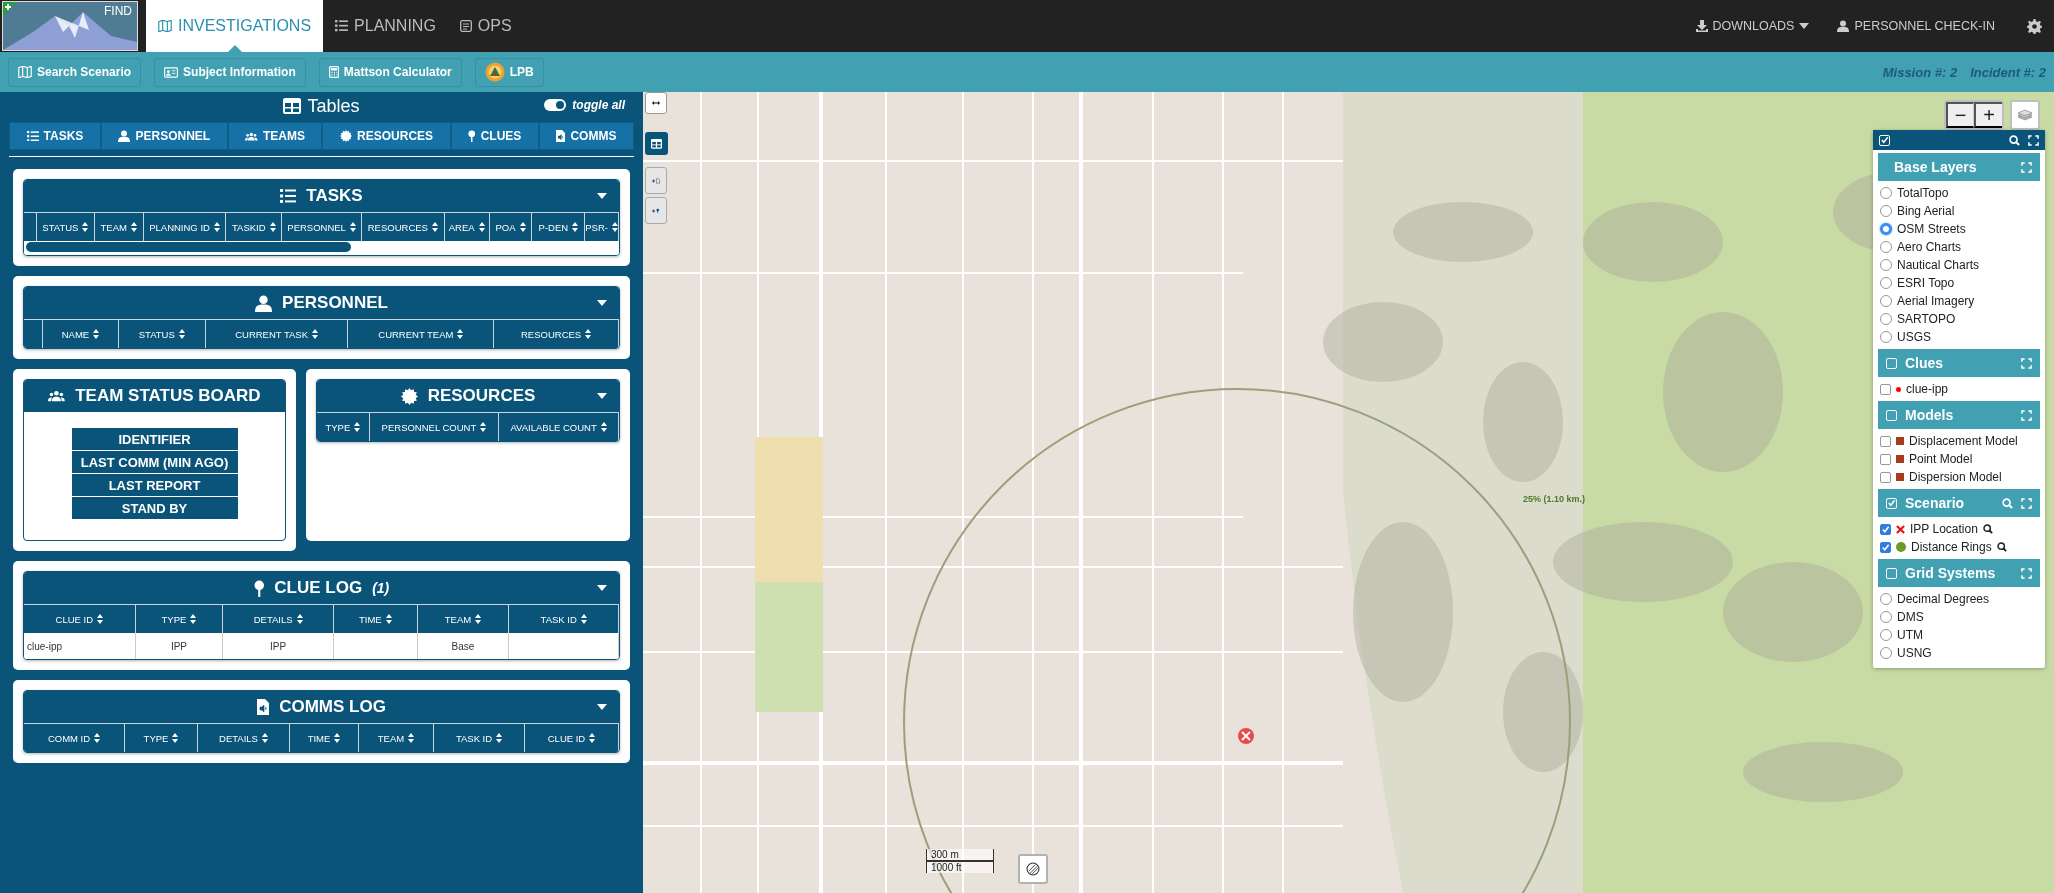 The width and height of the screenshot is (2054, 893). Describe the element at coordinates (81, 333) in the screenshot. I see `column-header: NAME` at that location.